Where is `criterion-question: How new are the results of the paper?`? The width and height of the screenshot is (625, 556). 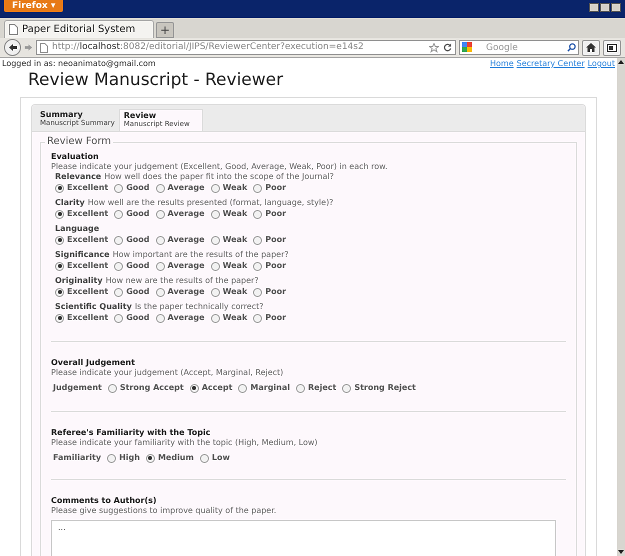
criterion-question: How new are the results of the paper? is located at coordinates (182, 281).